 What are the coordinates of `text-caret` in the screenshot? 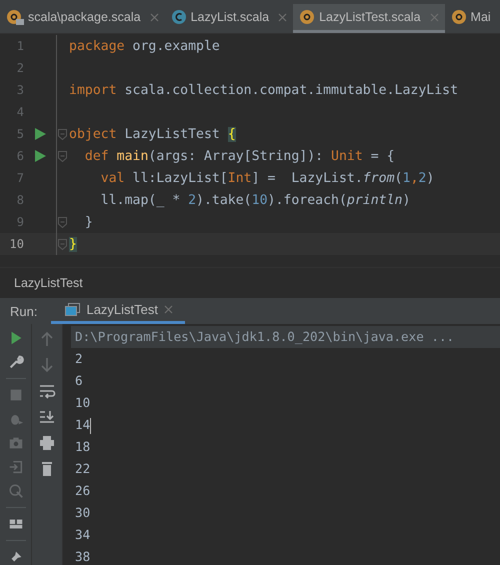 It's located at (91, 426).